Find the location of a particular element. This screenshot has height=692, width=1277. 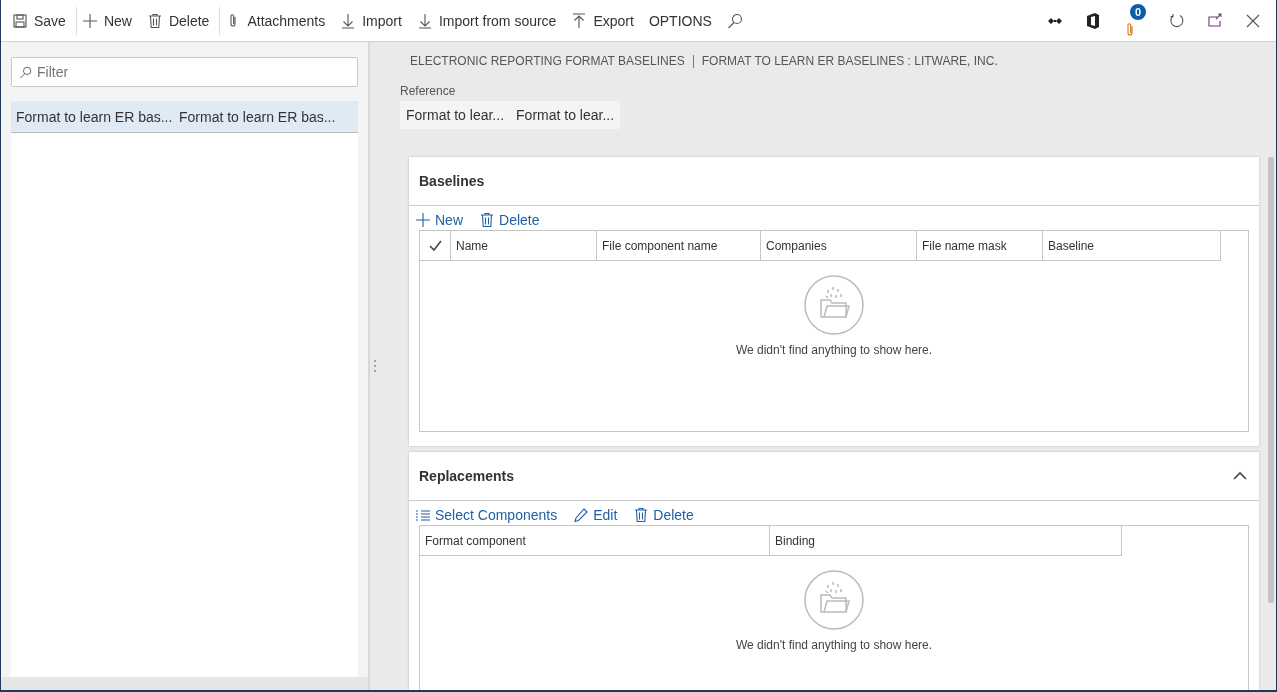

scrollbar-thumb is located at coordinates (1271, 380).